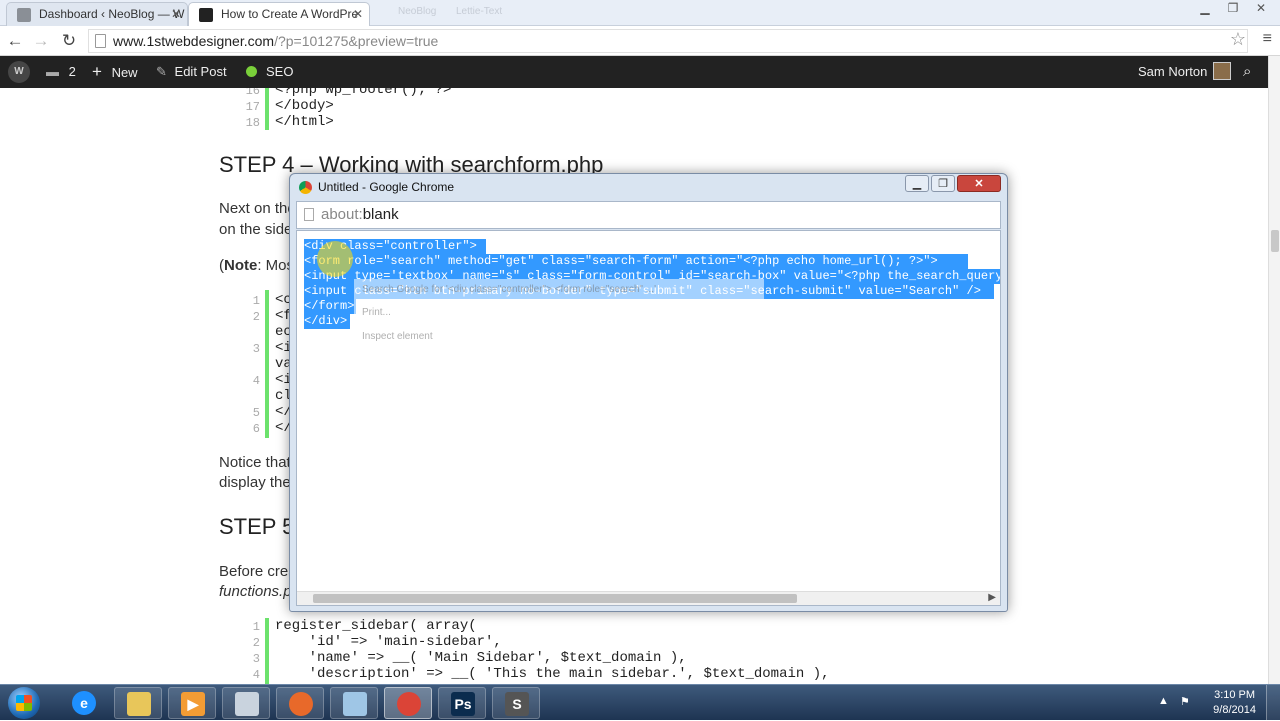 The height and width of the screenshot is (721, 1280). I want to click on step5-heading: STEP 5, so click(257, 526).